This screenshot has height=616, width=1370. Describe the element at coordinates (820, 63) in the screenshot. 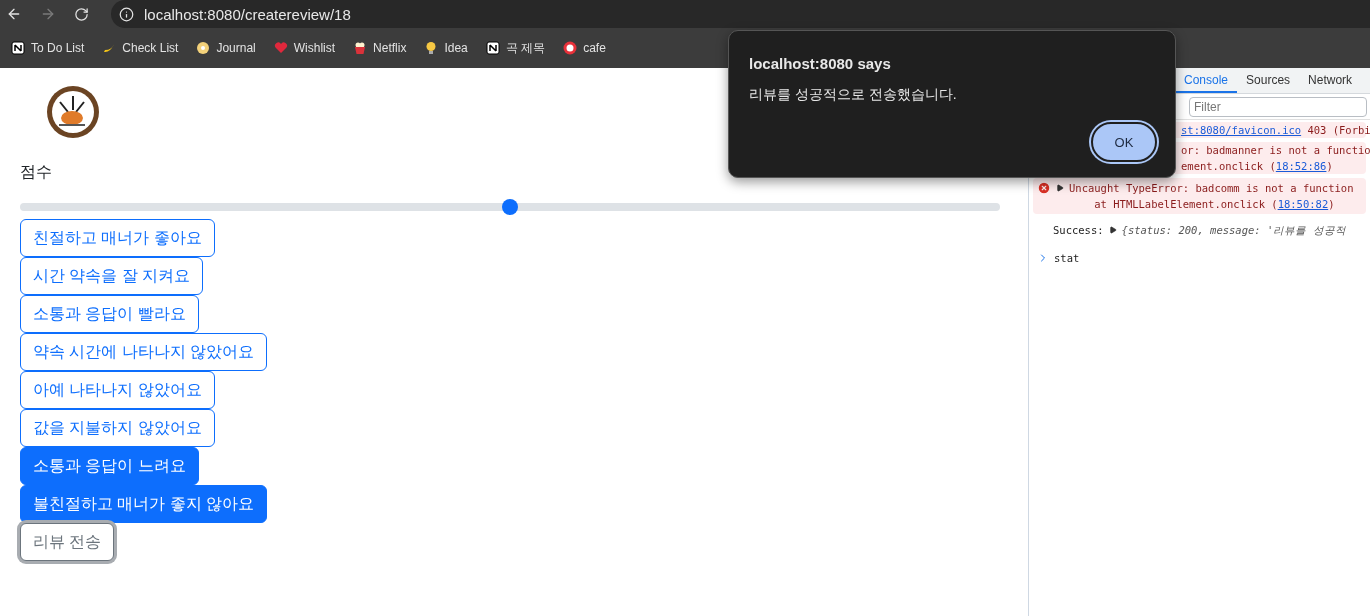

I see `dialog-title: localhost:8080 says` at that location.